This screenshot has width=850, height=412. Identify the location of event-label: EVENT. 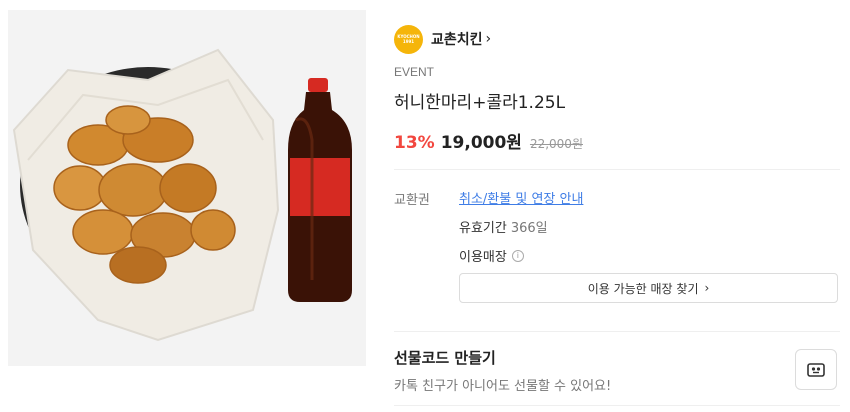
(414, 72).